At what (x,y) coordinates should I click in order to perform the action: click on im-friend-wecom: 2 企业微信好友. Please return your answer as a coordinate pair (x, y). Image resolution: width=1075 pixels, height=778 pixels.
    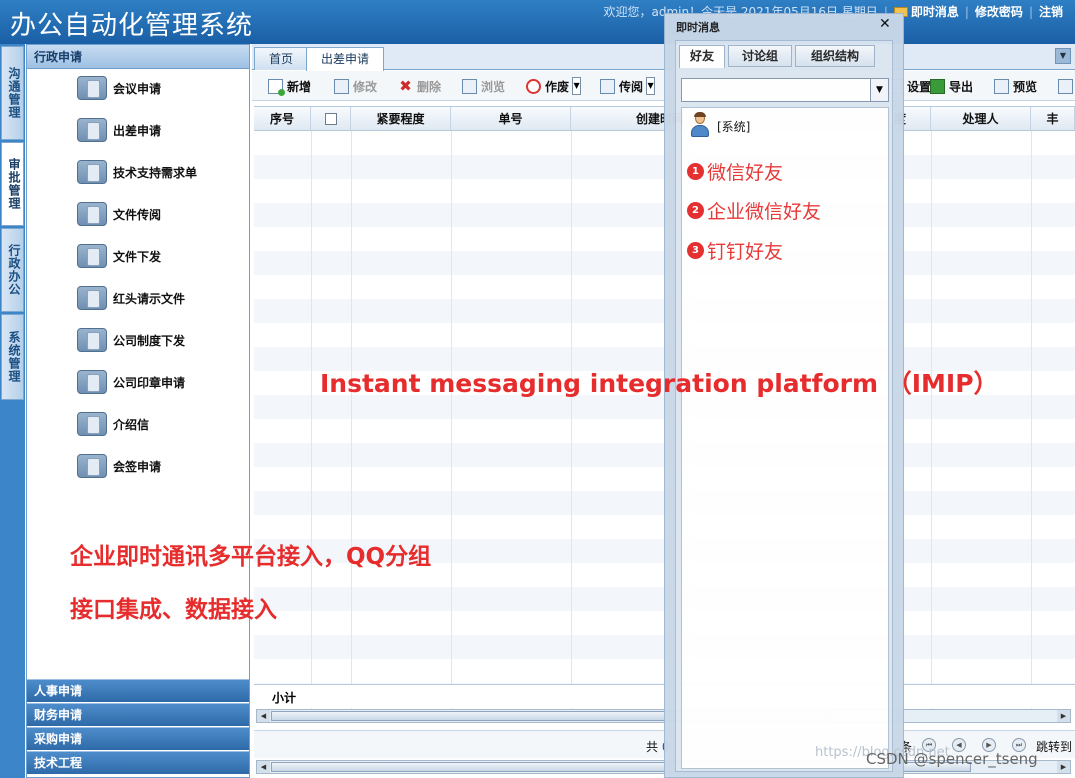
    Looking at the image, I should click on (754, 210).